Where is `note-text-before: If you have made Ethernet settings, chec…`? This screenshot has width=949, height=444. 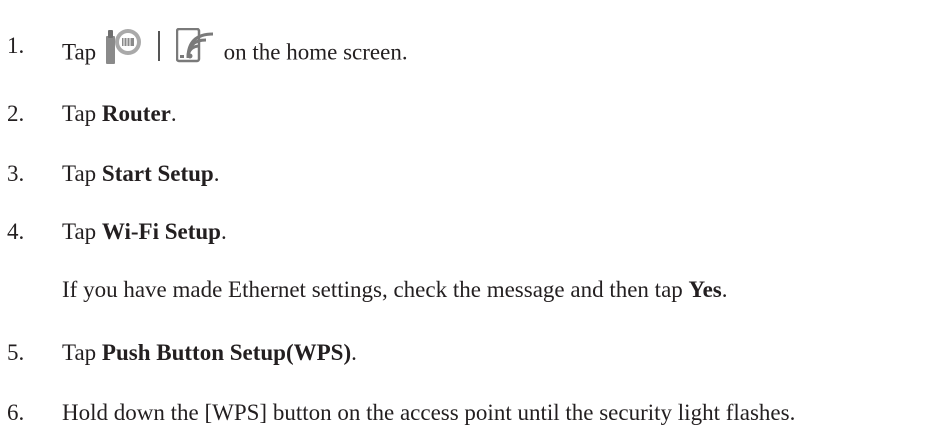
note-text-before: If you have made Ethernet settings, chec… is located at coordinates (375, 289).